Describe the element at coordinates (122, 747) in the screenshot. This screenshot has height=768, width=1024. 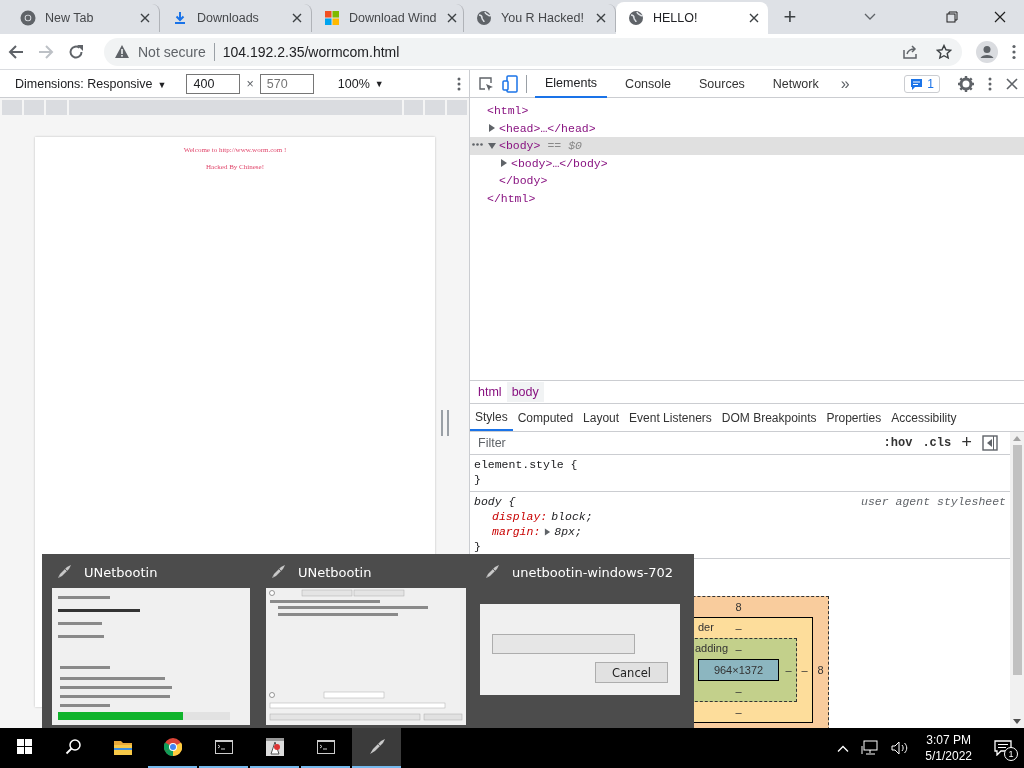
I see `folder-icon` at that location.